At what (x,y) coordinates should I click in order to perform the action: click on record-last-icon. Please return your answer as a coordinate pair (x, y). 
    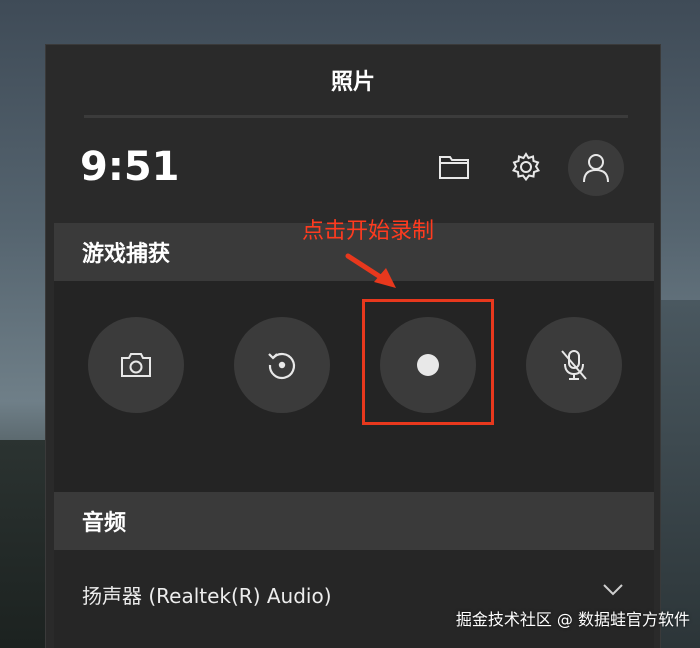
    Looking at the image, I should click on (282, 366).